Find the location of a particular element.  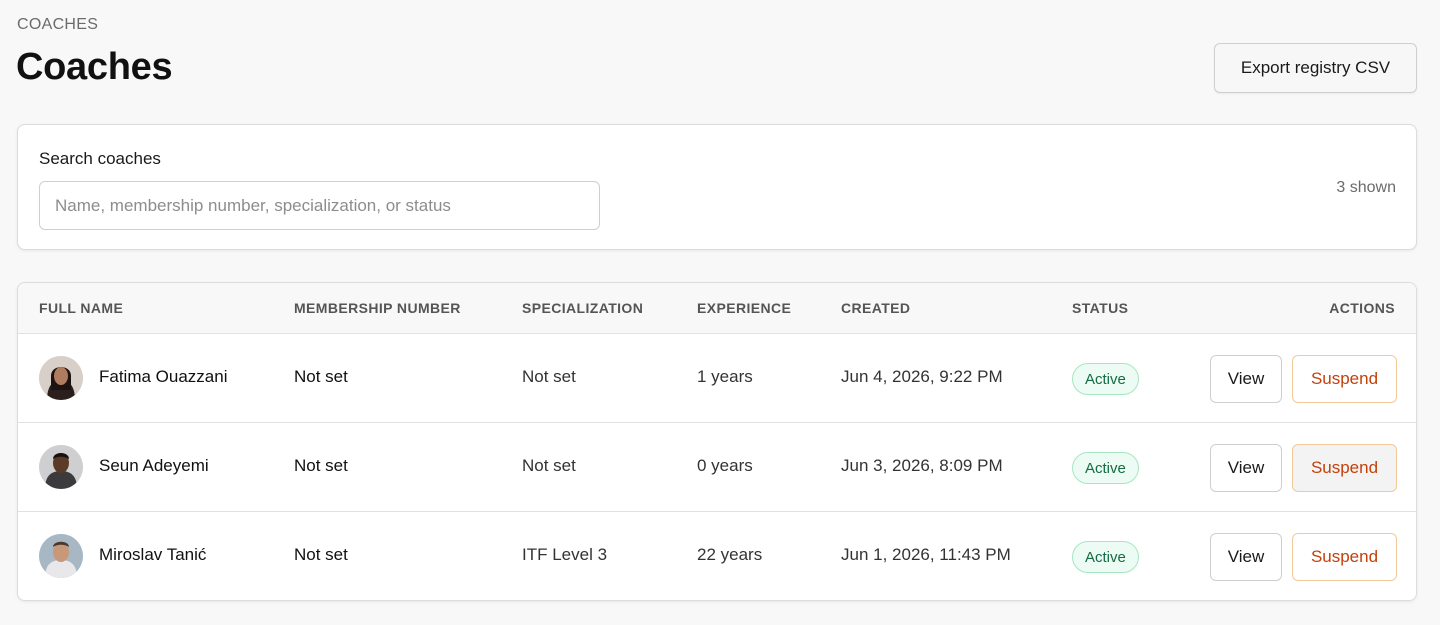

column-header-actions: ACTIONS is located at coordinates (1362, 308).